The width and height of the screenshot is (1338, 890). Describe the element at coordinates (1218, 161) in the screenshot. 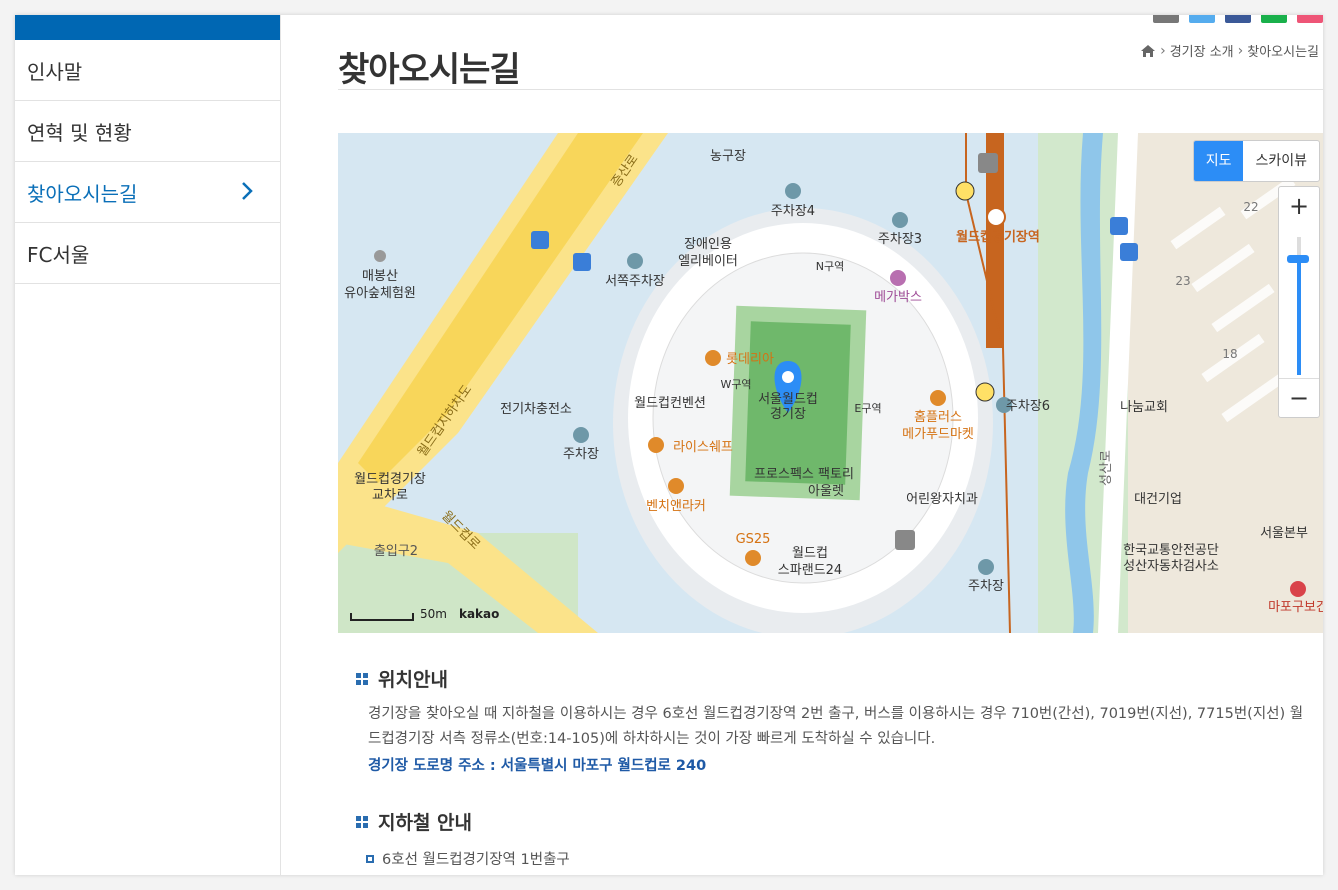

I see `map-view-button: 지도` at that location.